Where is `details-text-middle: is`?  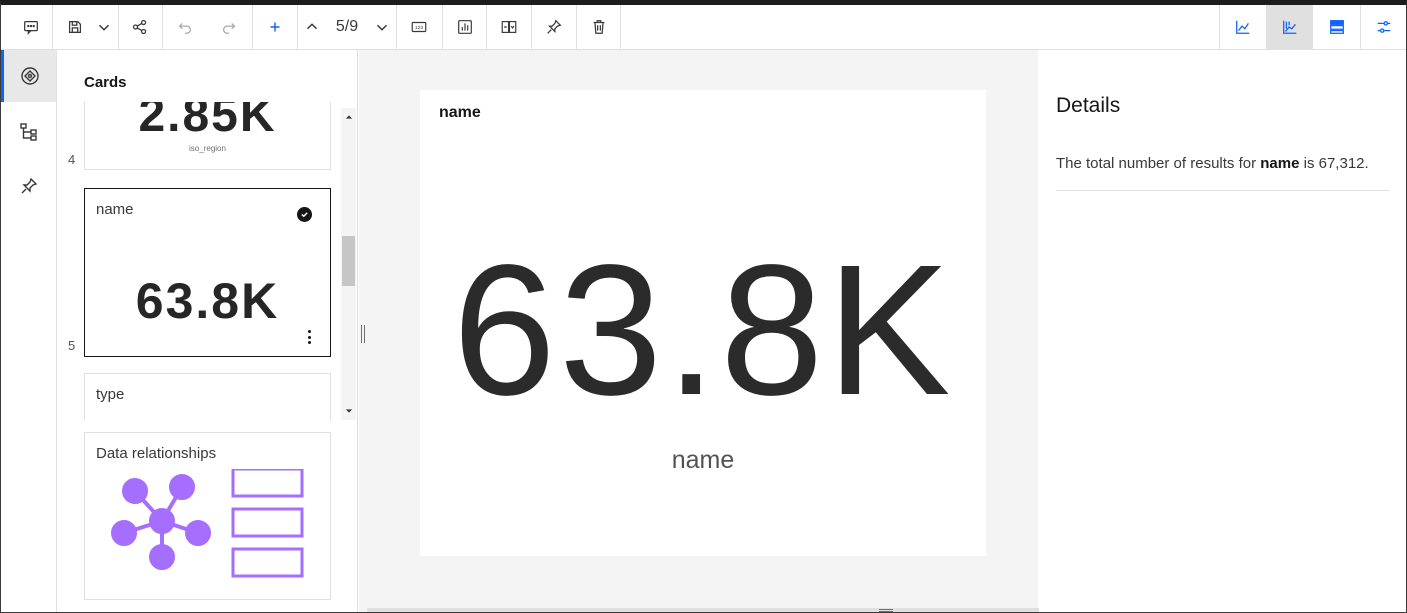
details-text-middle: is is located at coordinates (1309, 163).